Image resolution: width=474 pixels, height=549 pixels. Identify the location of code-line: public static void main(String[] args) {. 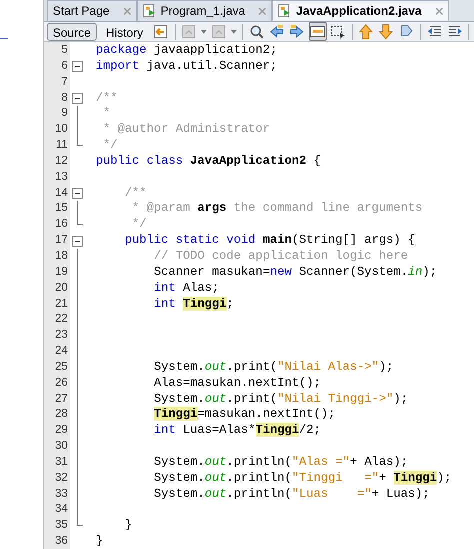
(270, 241).